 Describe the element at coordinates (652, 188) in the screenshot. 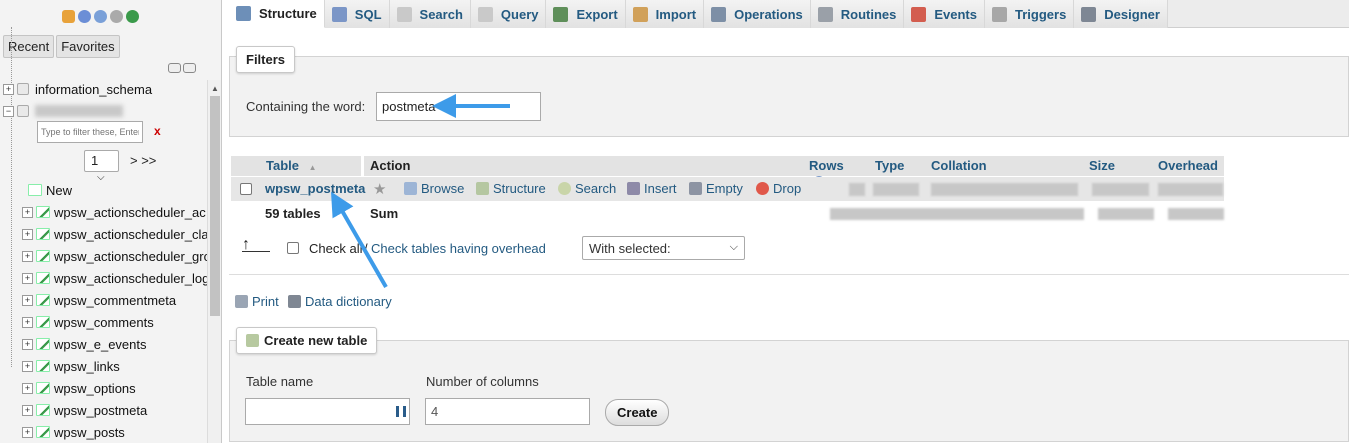

I see `insert-action: Insert` at that location.